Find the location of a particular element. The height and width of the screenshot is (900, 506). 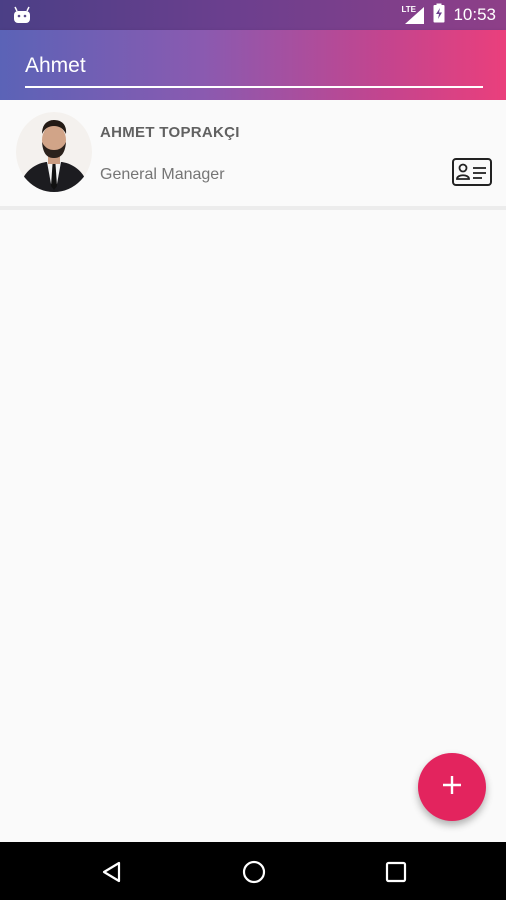

add-contact-button is located at coordinates (452, 787).